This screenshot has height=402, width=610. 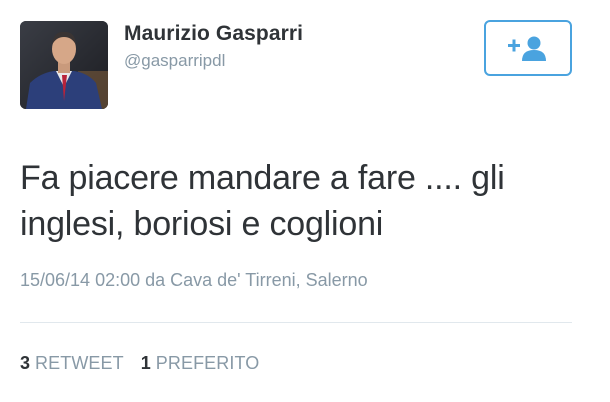 I want to click on favorites-label: PREFERITO, so click(x=207, y=363).